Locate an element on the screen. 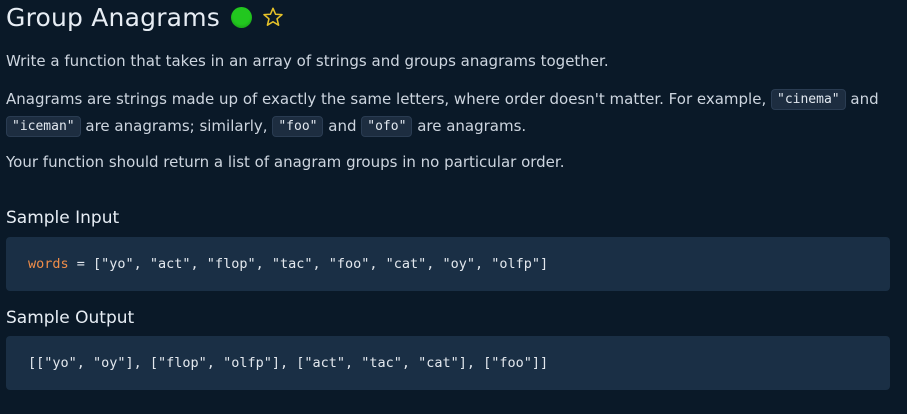  sample-input-variable: words is located at coordinates (48, 264).